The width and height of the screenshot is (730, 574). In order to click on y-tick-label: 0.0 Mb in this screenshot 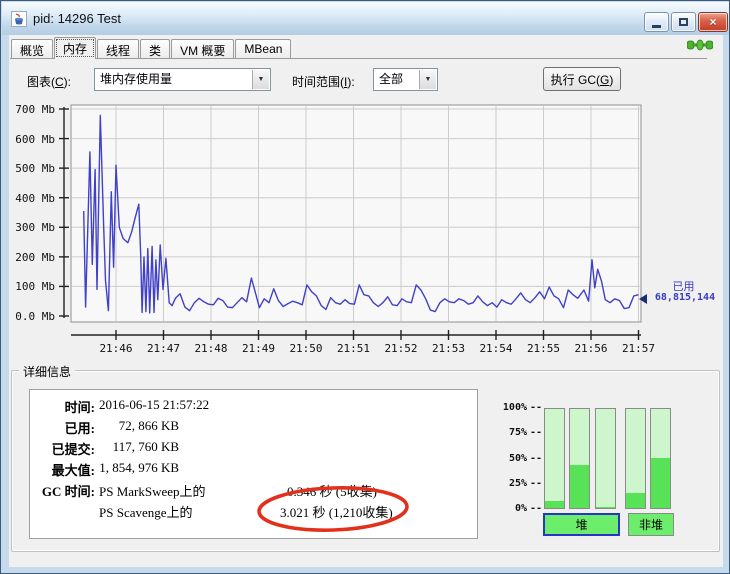, I will do `click(35, 316)`.